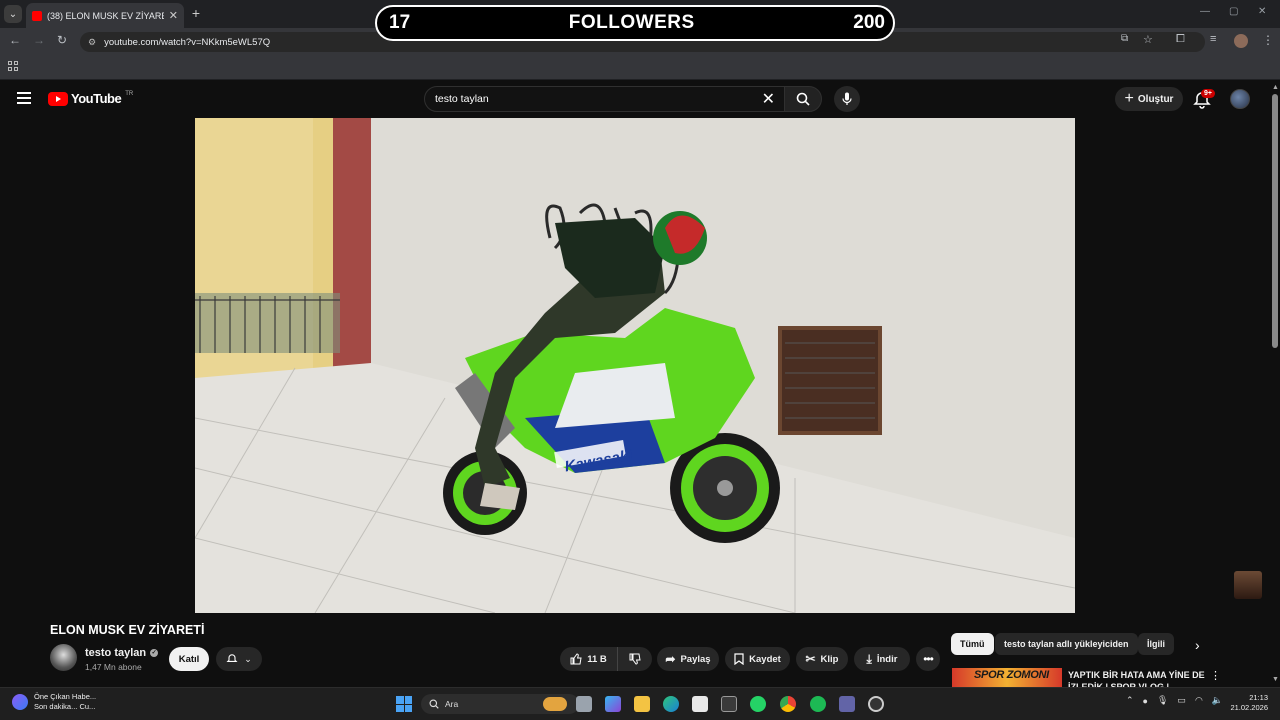 The image size is (1280, 720). What do you see at coordinates (613, 704) in the screenshot?
I see `copilot-icon` at bounding box center [613, 704].